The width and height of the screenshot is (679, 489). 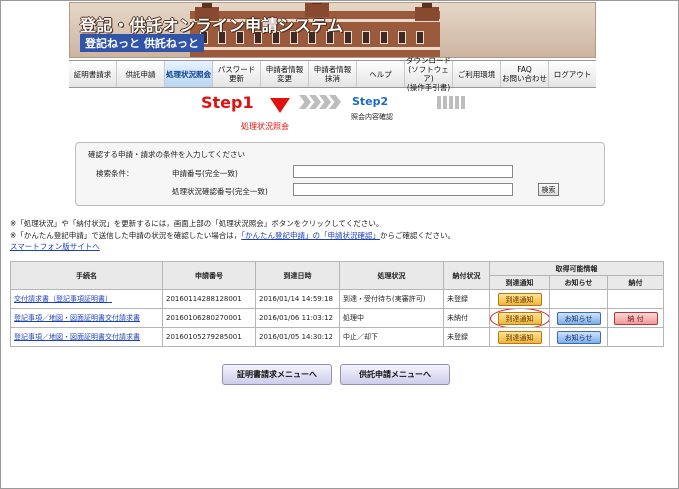 I want to click on highlight-ring: 到達通知, so click(x=519, y=318).